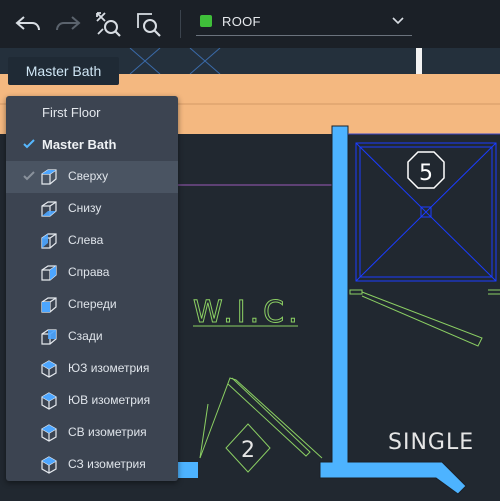  I want to click on layer-name: ROOF, so click(241, 21).